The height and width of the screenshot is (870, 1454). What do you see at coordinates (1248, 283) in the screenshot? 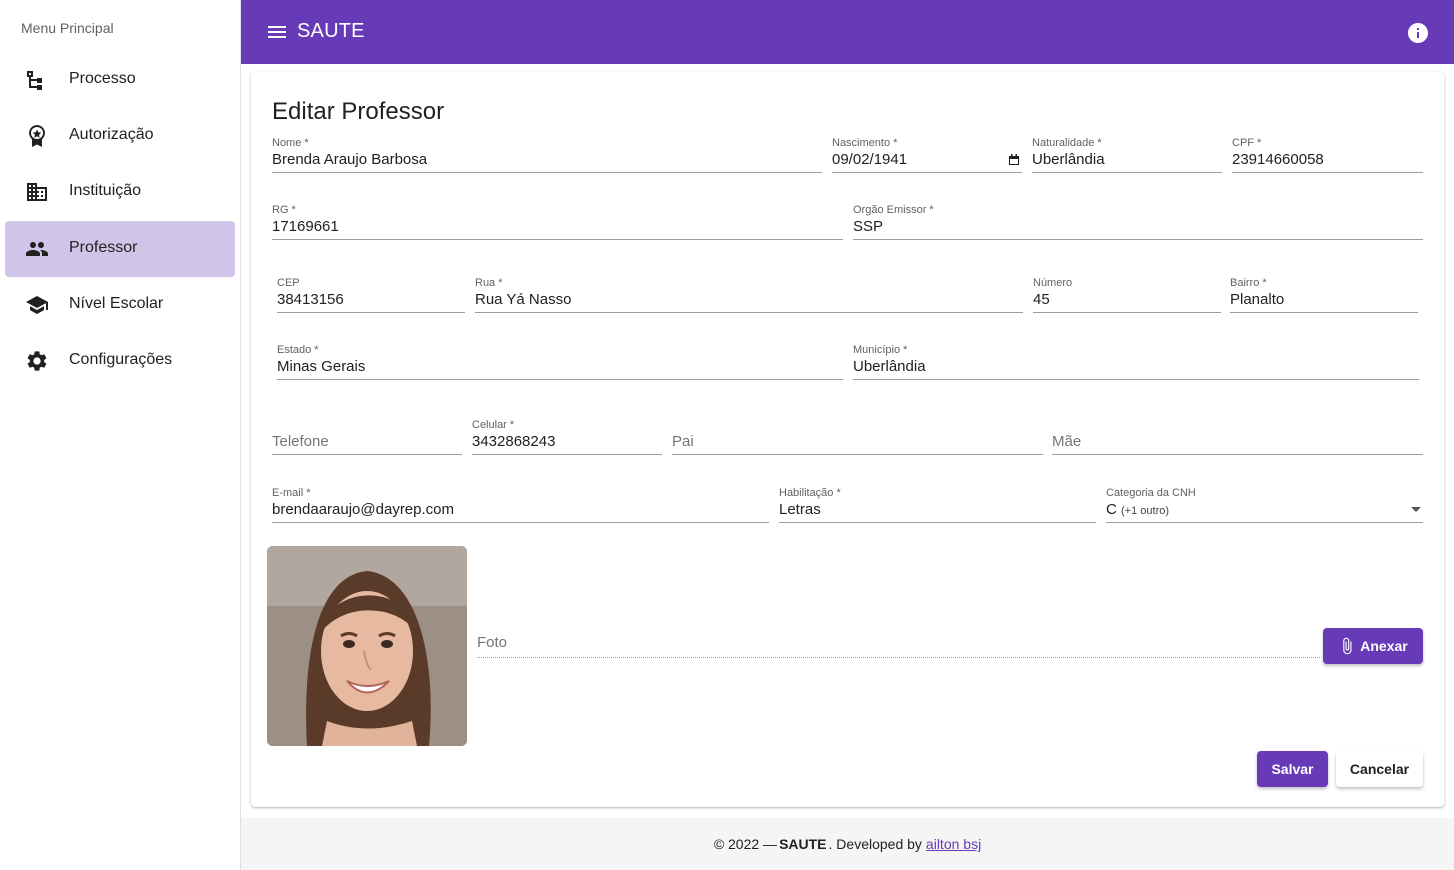
I see `field-label: Bairro *` at bounding box center [1248, 283].